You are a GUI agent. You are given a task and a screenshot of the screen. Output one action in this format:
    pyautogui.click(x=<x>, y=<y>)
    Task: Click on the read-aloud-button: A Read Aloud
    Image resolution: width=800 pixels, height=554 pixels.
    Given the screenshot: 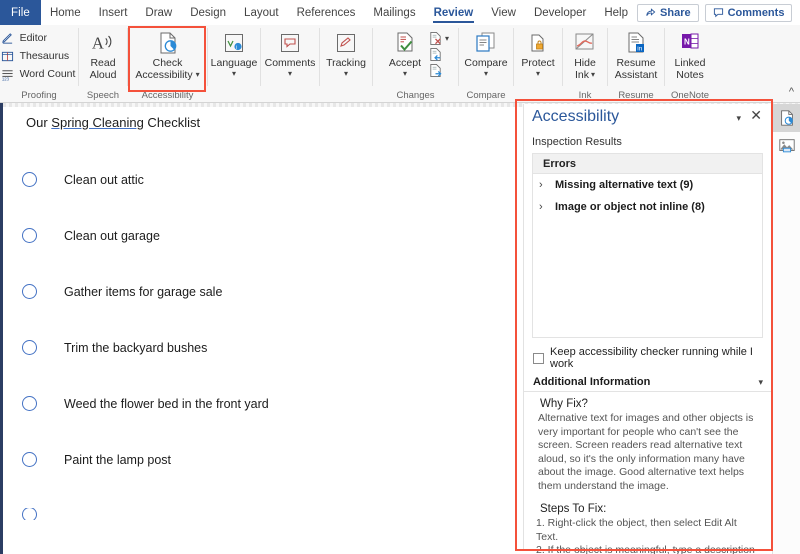 What is the action you would take?
    pyautogui.click(x=103, y=54)
    